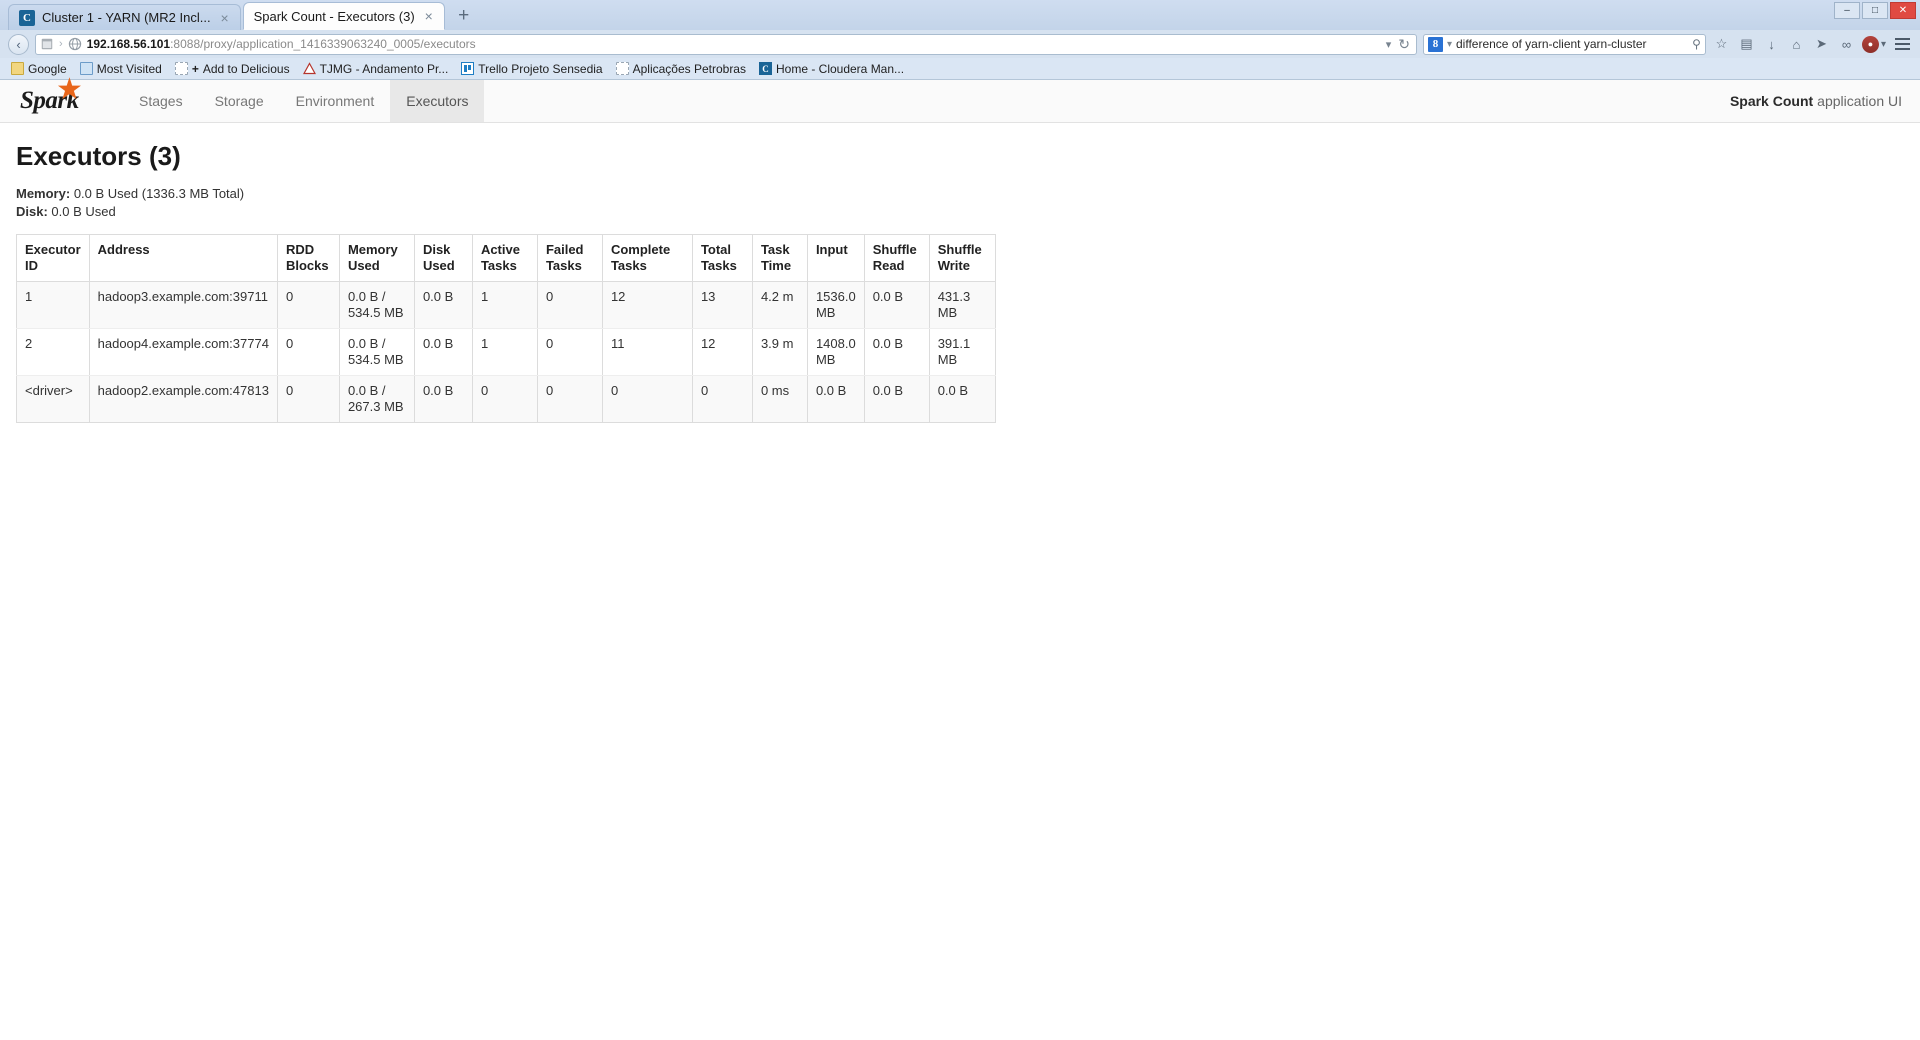 The width and height of the screenshot is (1920, 1040). Describe the element at coordinates (1825, 101) in the screenshot. I see `application-name: Spark Count application UI` at that location.